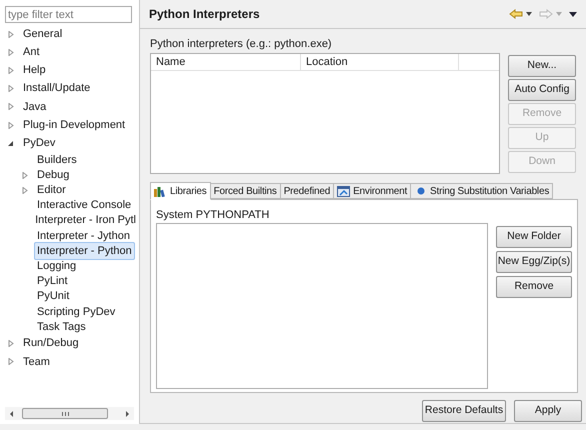  I want to click on tree-item: Java, so click(35, 107).